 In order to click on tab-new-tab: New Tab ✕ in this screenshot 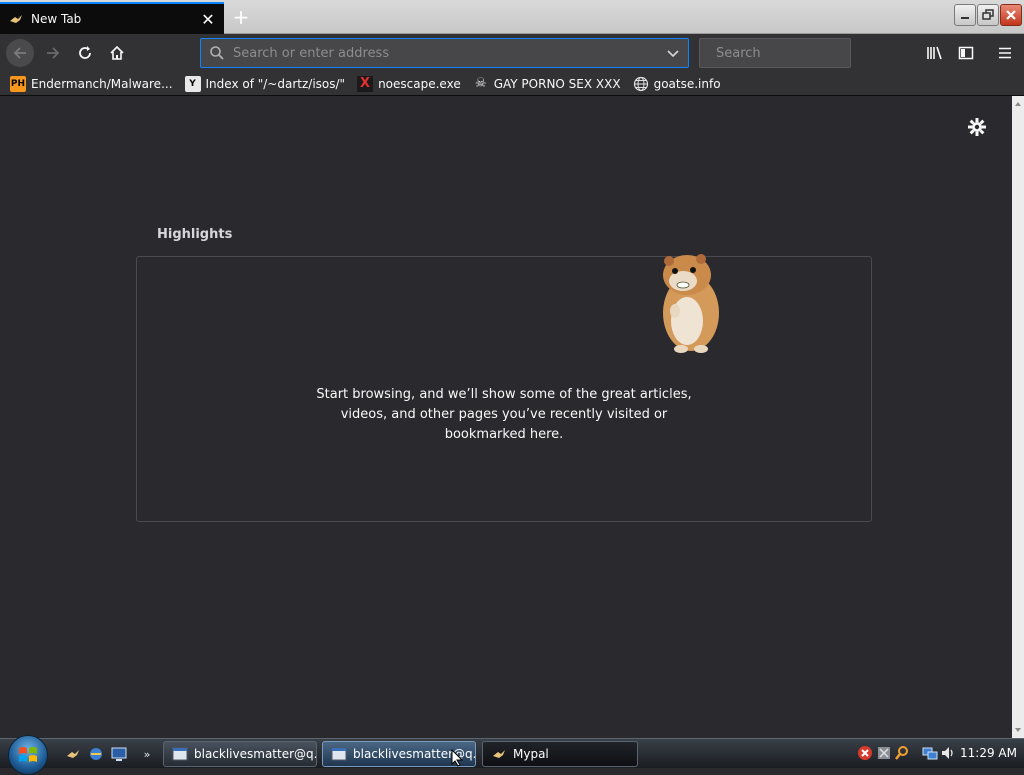, I will do `click(112, 18)`.